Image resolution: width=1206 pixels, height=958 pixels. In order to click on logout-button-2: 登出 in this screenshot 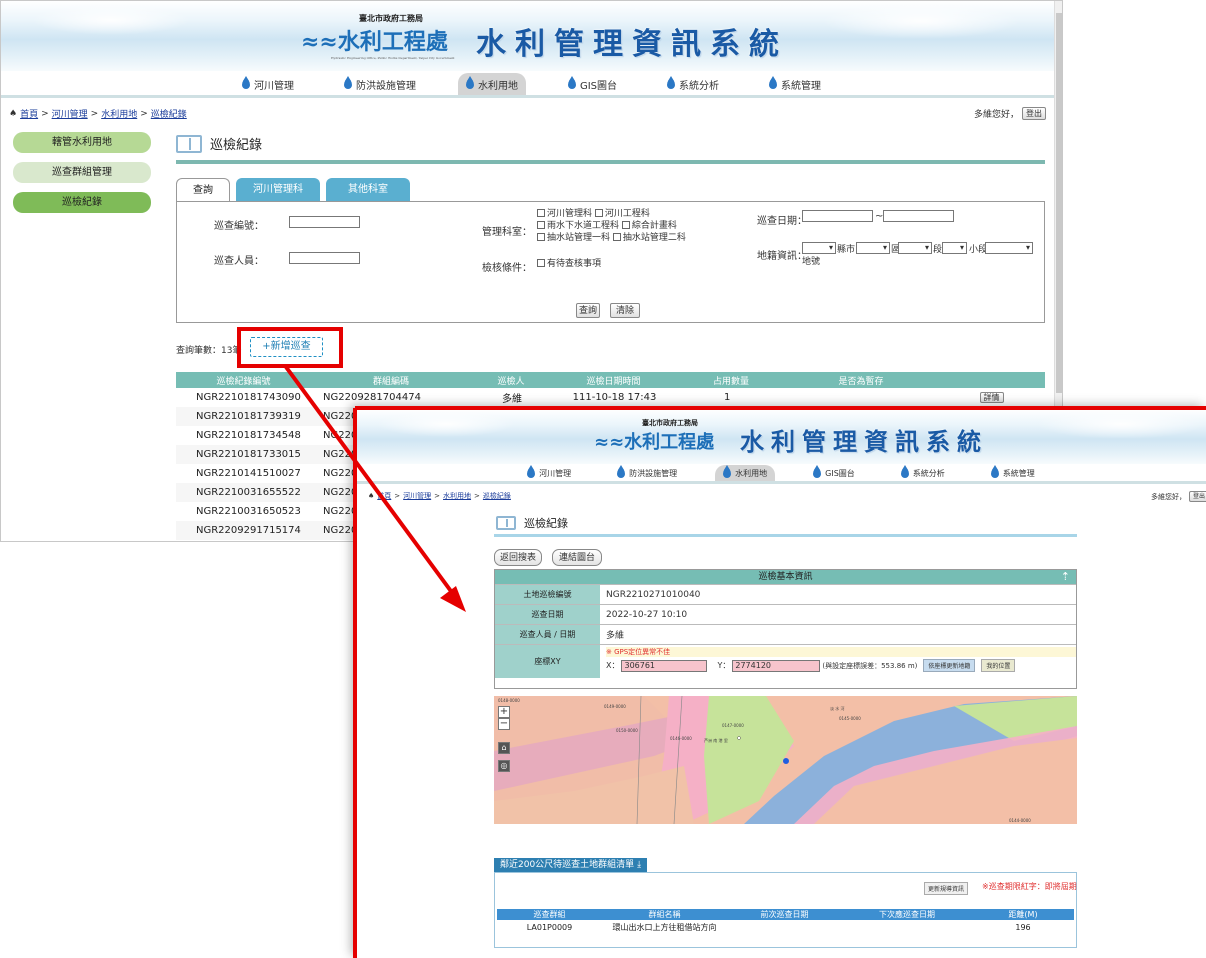, I will do `click(1197, 496)`.